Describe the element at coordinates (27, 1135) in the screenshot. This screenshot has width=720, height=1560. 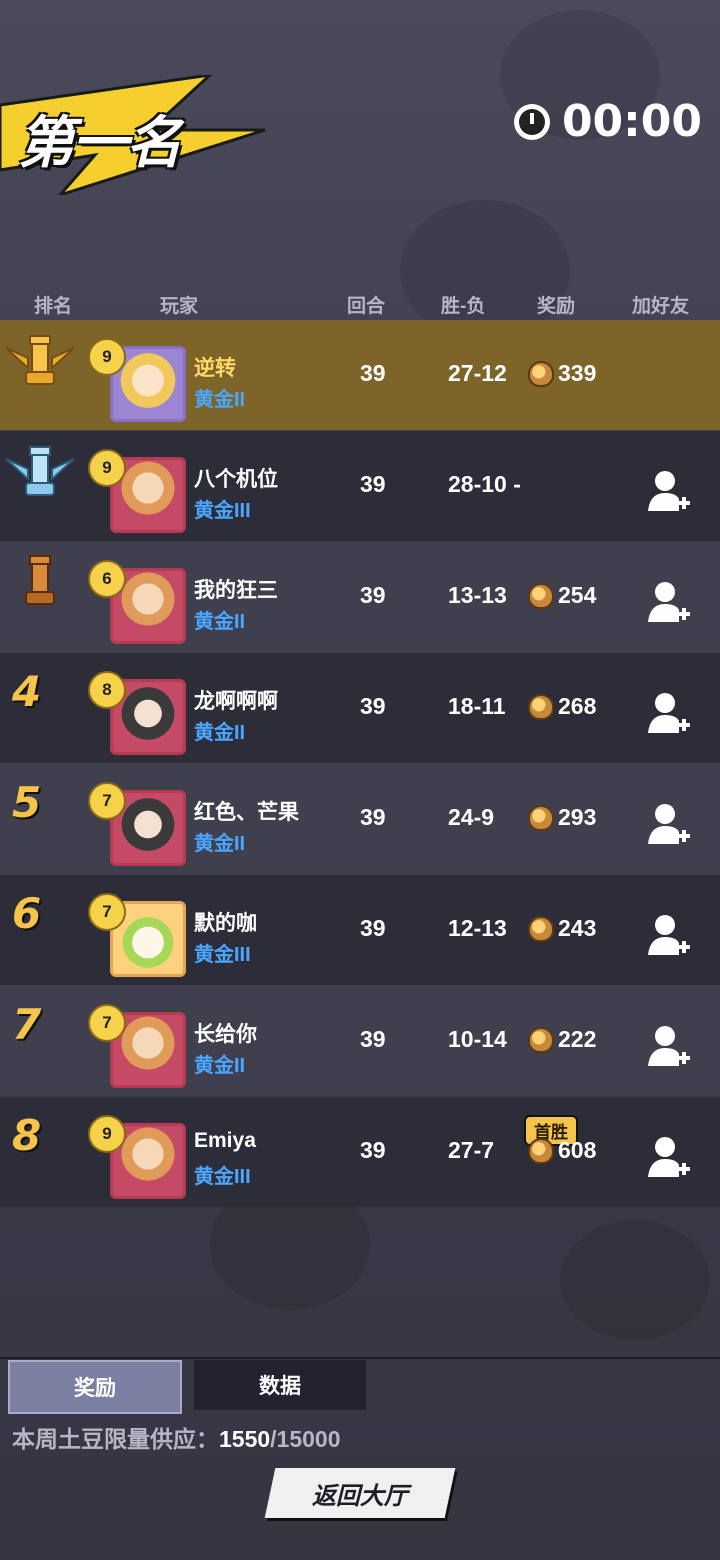
I see `rank-number: 8` at that location.